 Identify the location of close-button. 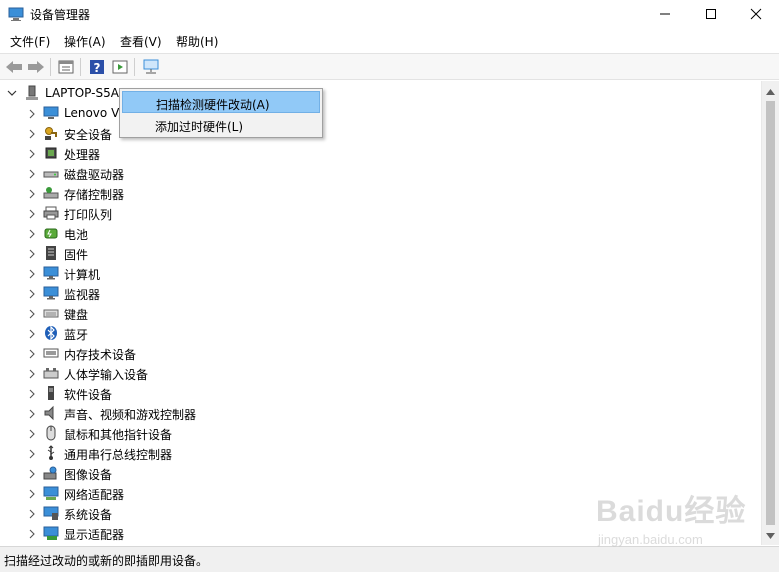
(756, 14).